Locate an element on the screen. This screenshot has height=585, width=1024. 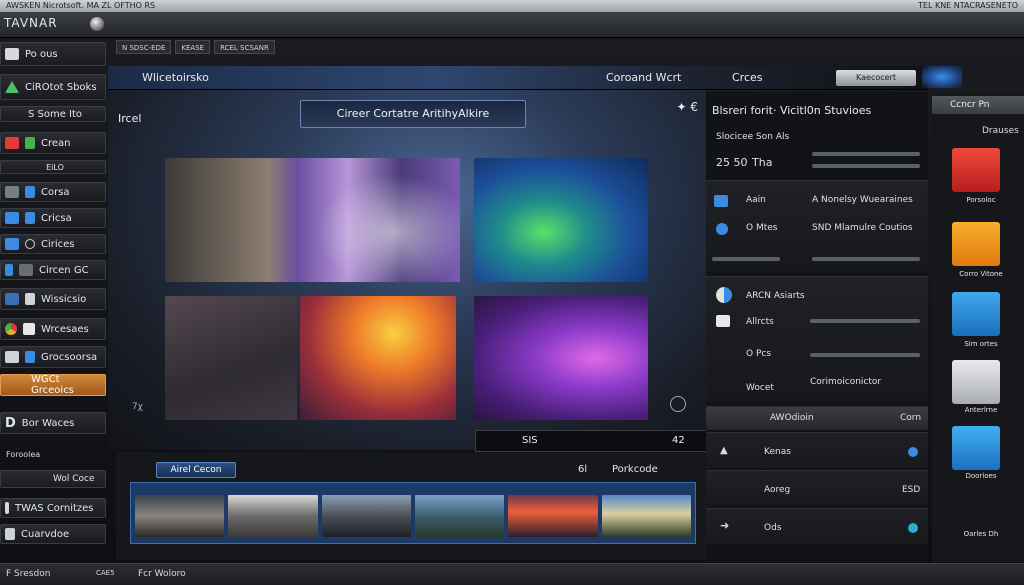
header-pill-button: Kaecocert is located at coordinates (876, 78).